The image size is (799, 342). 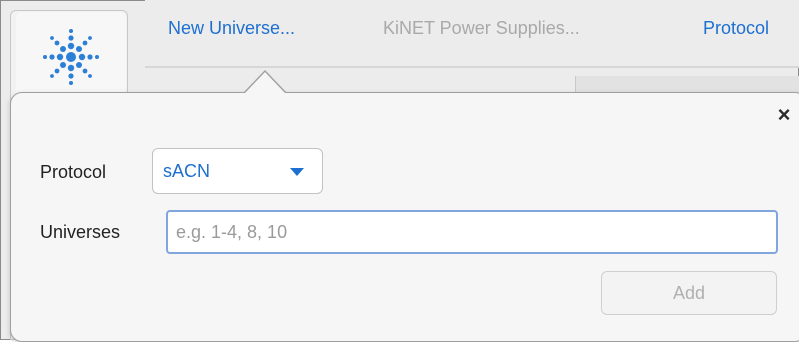 What do you see at coordinates (80, 232) in the screenshot?
I see `universes-label: Universes` at bounding box center [80, 232].